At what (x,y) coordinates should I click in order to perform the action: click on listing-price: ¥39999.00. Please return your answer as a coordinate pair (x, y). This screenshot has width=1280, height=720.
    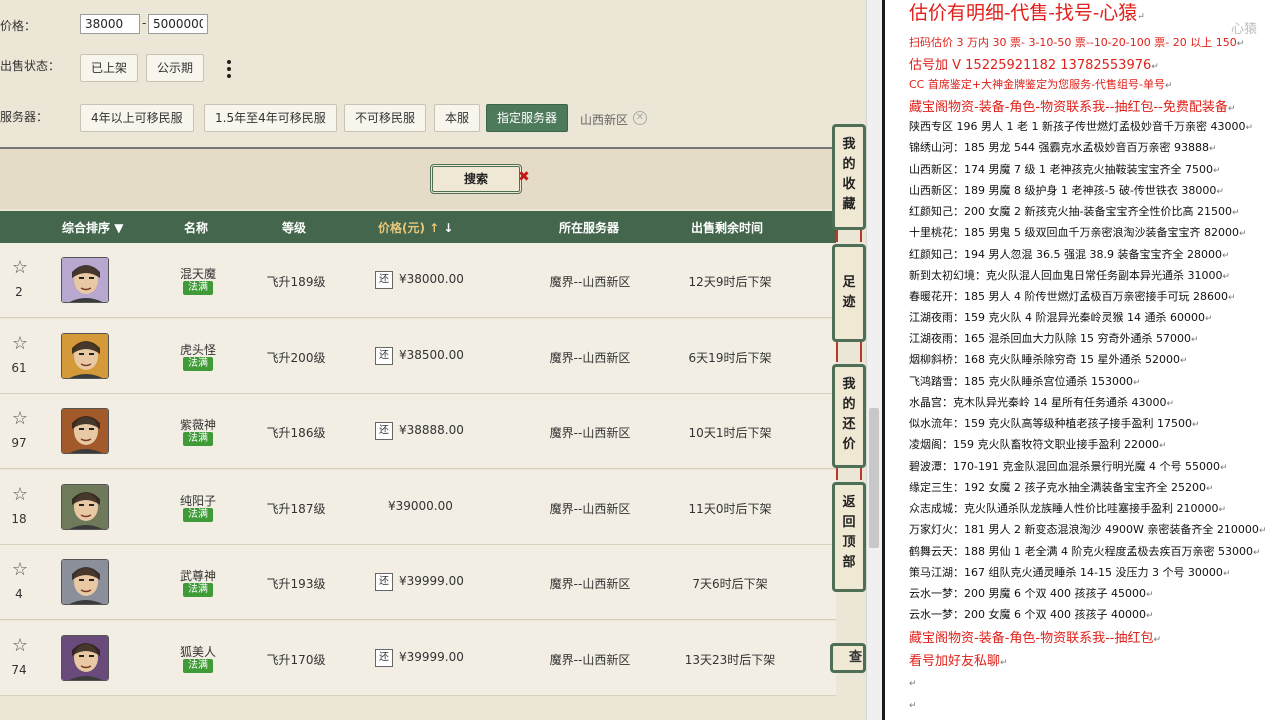
    Looking at the image, I should click on (431, 656).